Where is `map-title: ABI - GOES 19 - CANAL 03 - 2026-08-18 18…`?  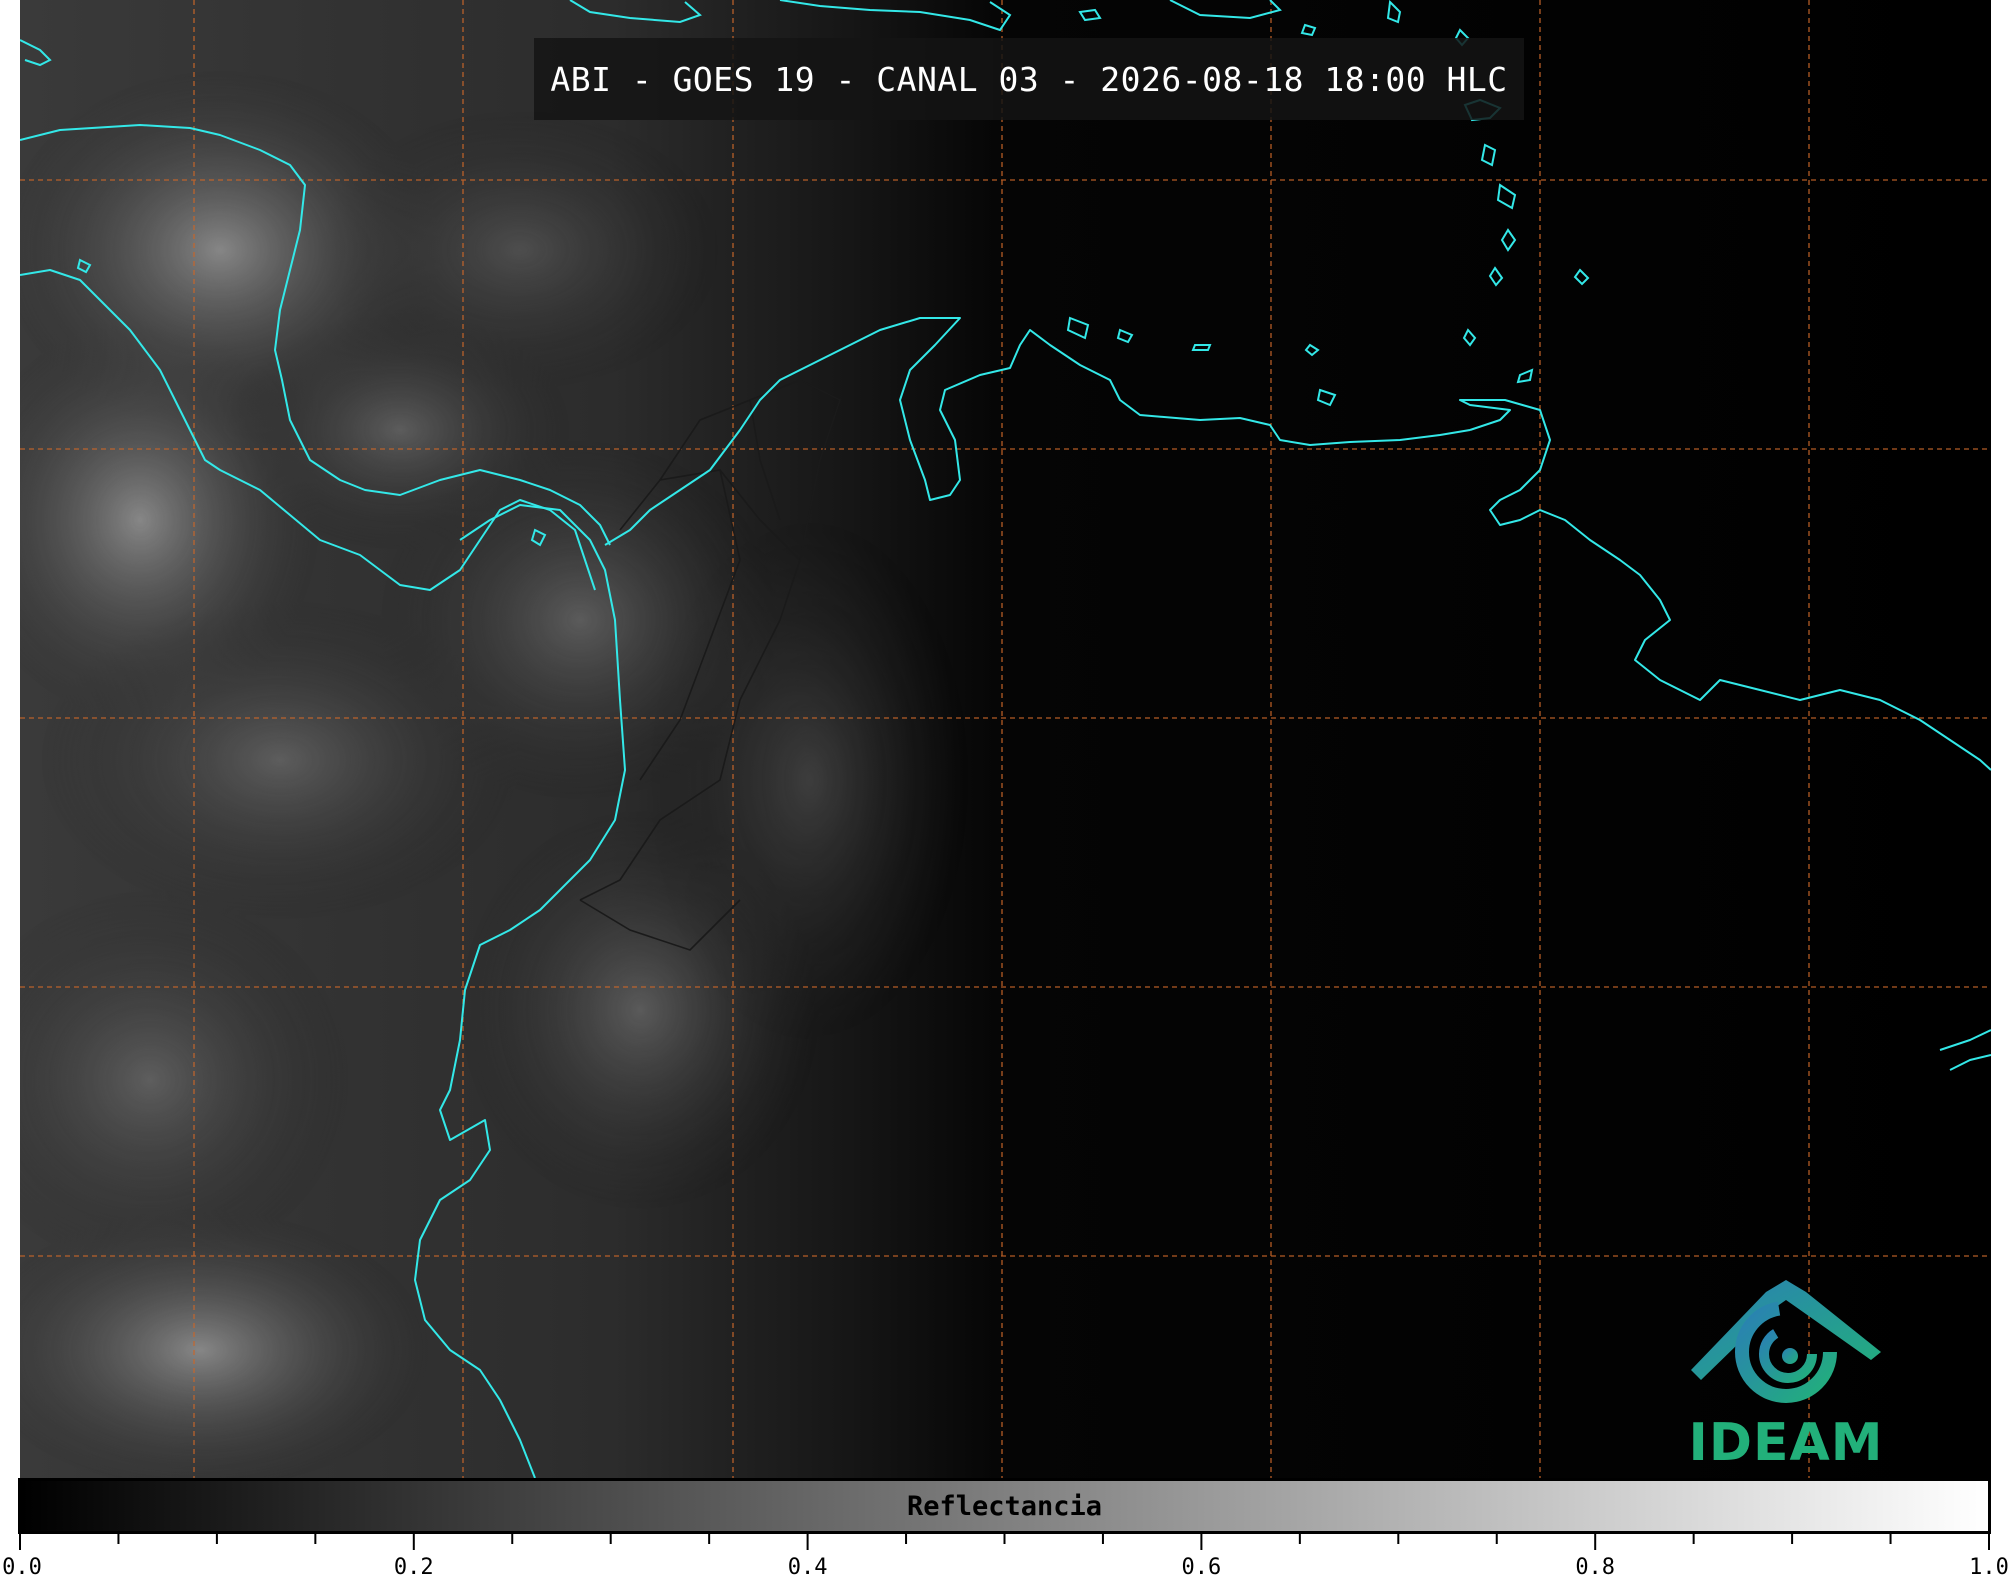
map-title: ABI - GOES 19 - CANAL 03 - 2026-08-18 18… is located at coordinates (1029, 79).